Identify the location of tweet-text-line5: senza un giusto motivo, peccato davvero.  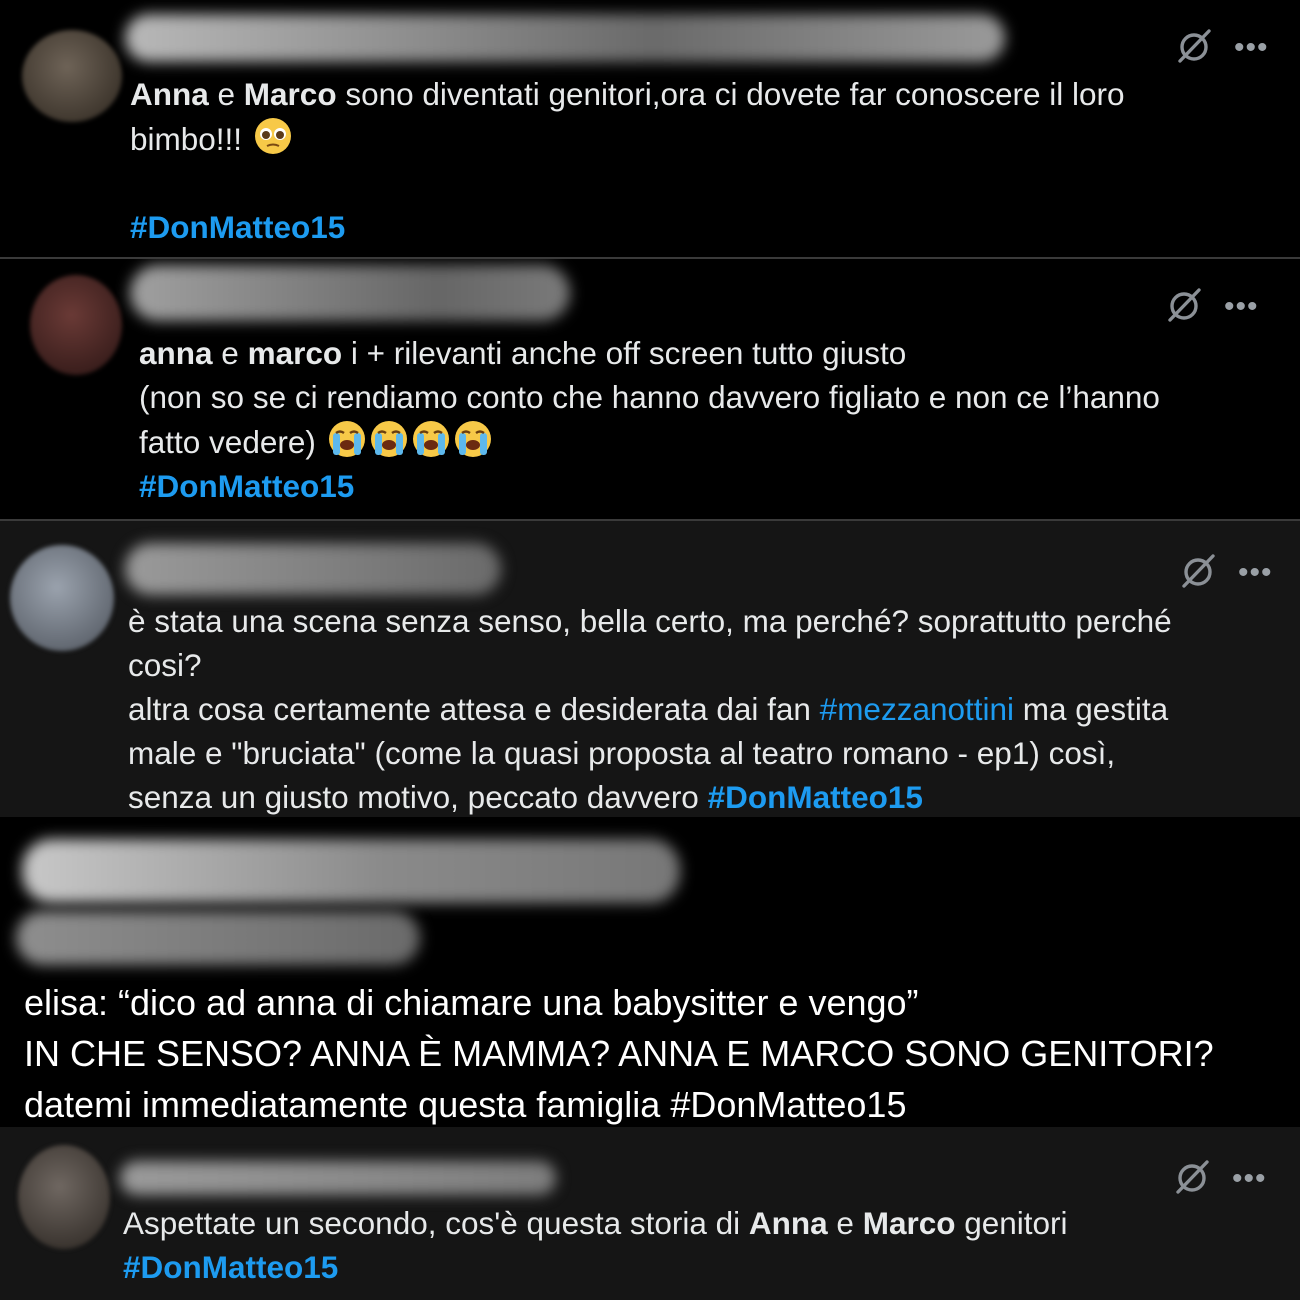
(418, 797).